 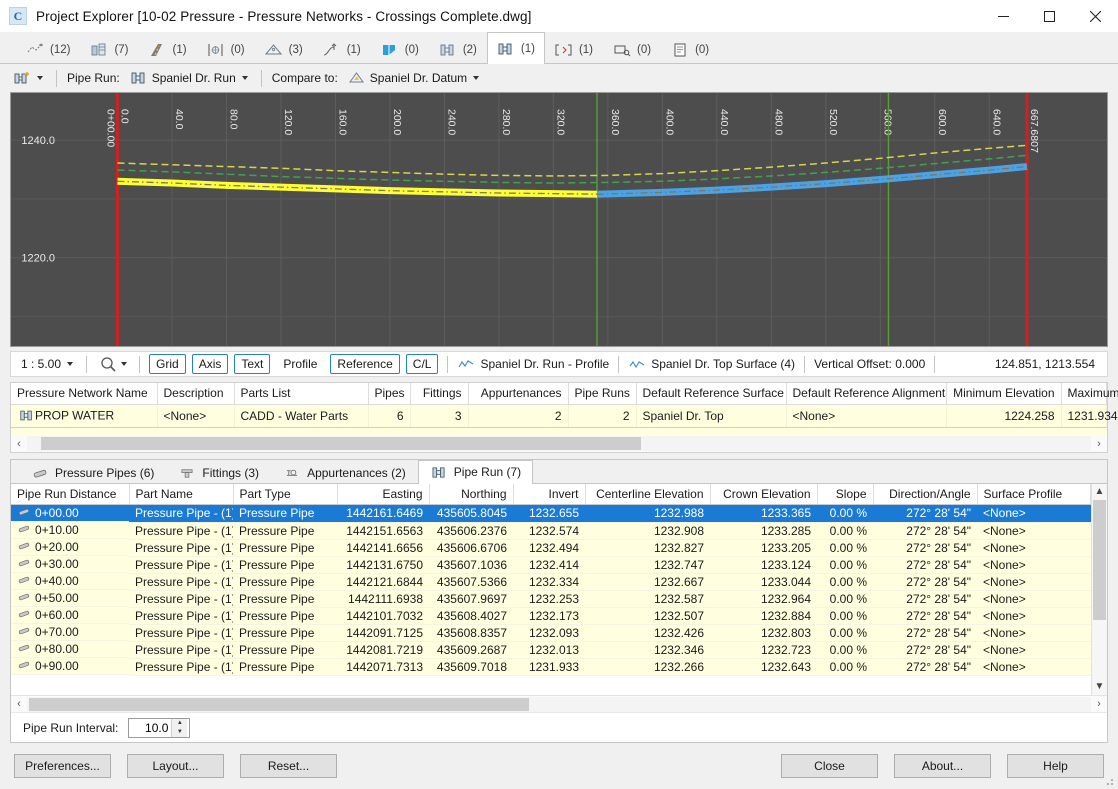 What do you see at coordinates (189, 78) in the screenshot?
I see `pipe-run-selector: Spaniel Dr. Run` at bounding box center [189, 78].